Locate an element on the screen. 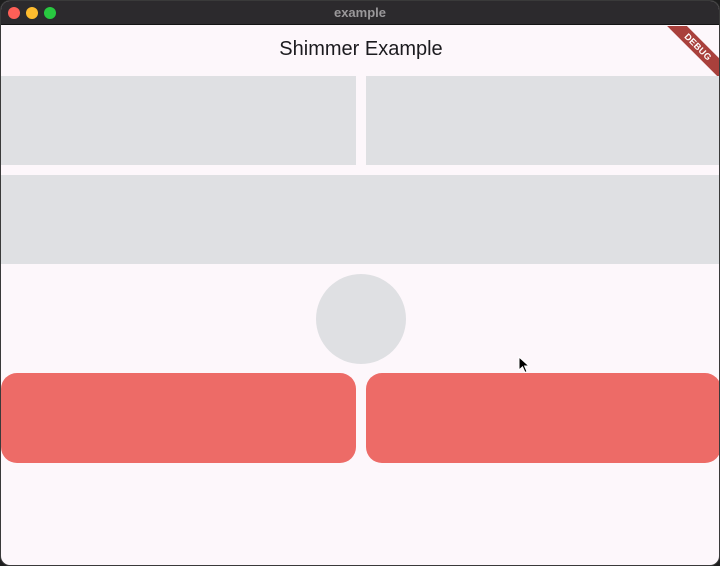 This screenshot has width=720, height=566. shimmer-placeholder-avatar is located at coordinates (361, 319).